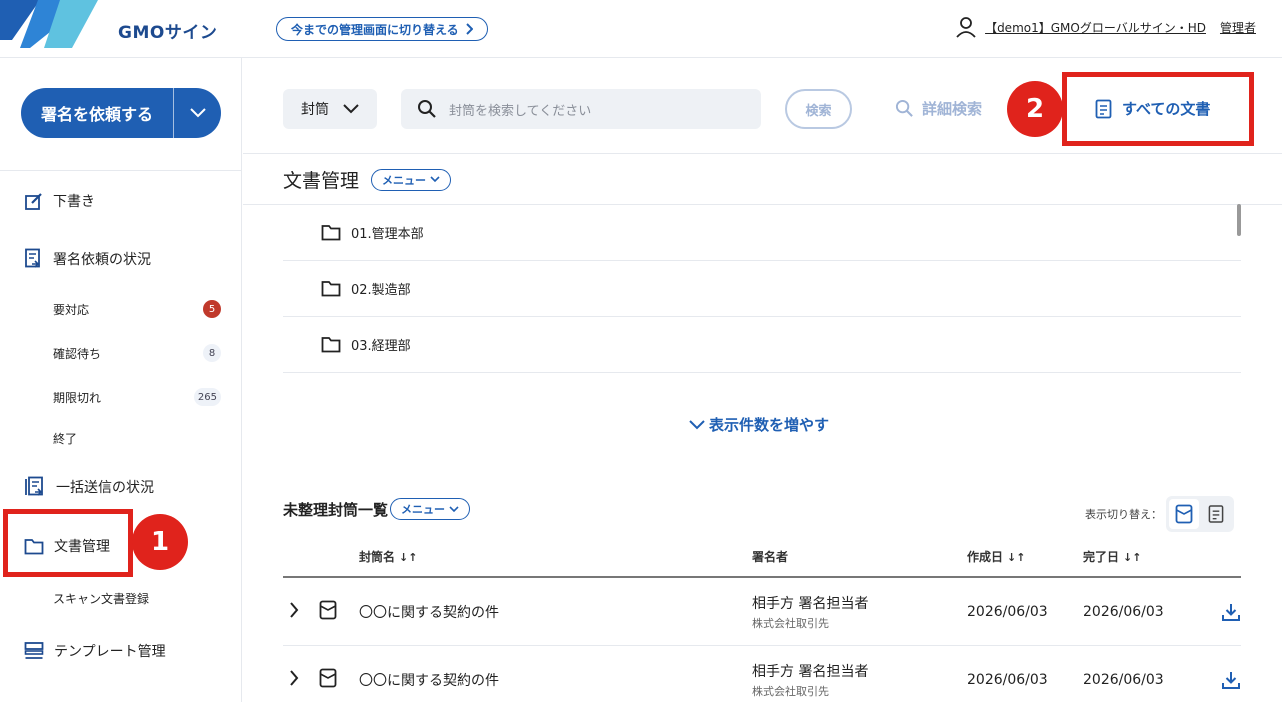 The width and height of the screenshot is (1282, 702). I want to click on sidebar-item-draft: 下書き, so click(59, 201).